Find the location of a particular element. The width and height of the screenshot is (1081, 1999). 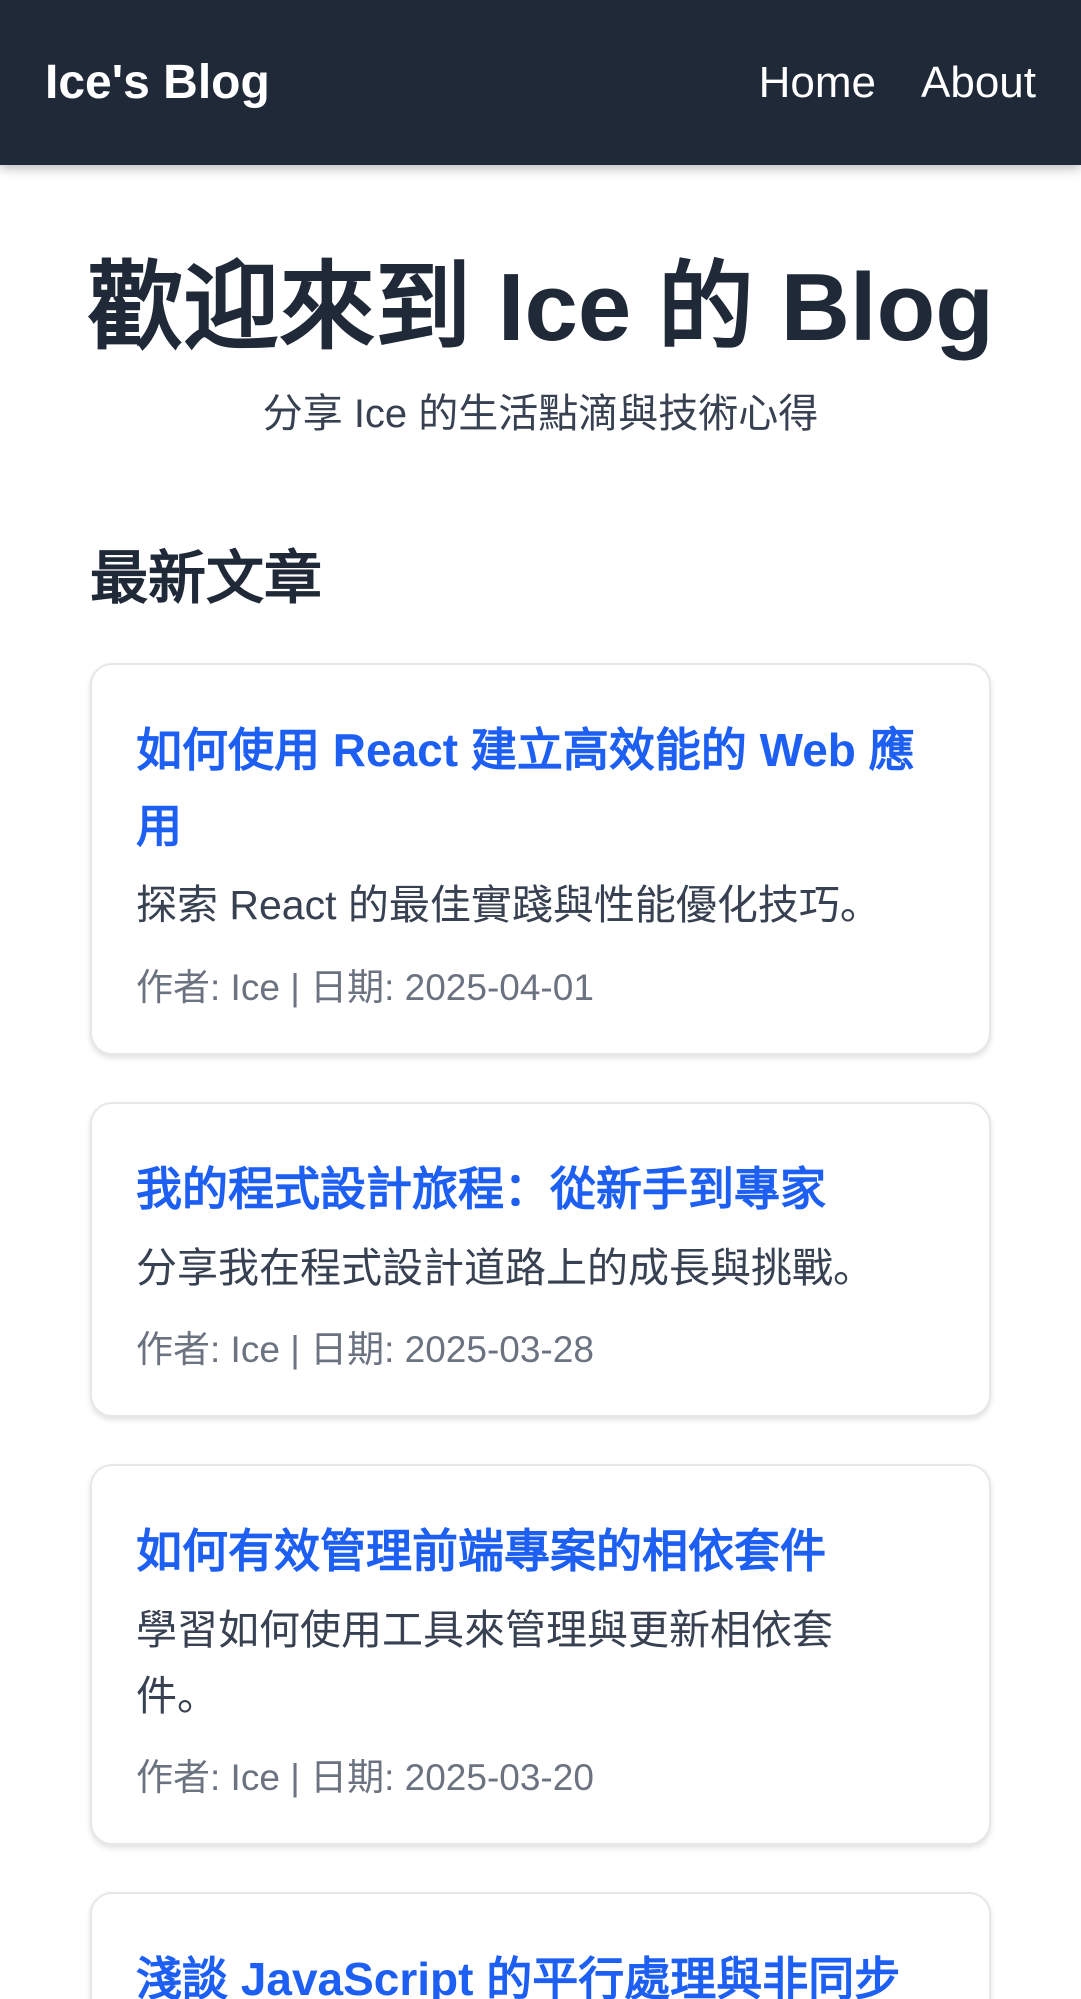

section-title: 最新文章 is located at coordinates (206, 579).